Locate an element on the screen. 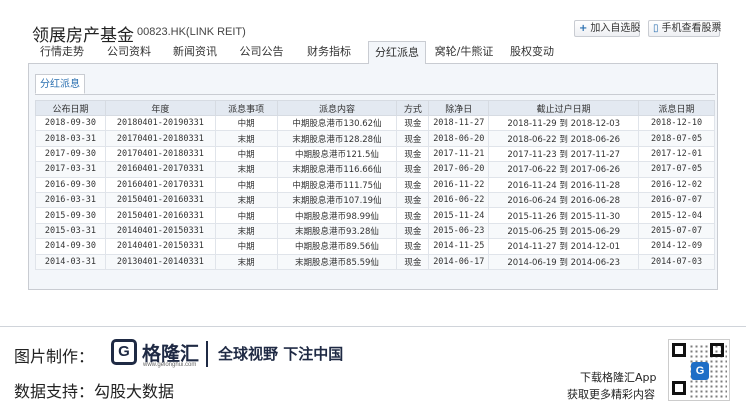 The width and height of the screenshot is (746, 409). table-cell: 2014-06-19 到 2014-06-23 is located at coordinates (564, 261).